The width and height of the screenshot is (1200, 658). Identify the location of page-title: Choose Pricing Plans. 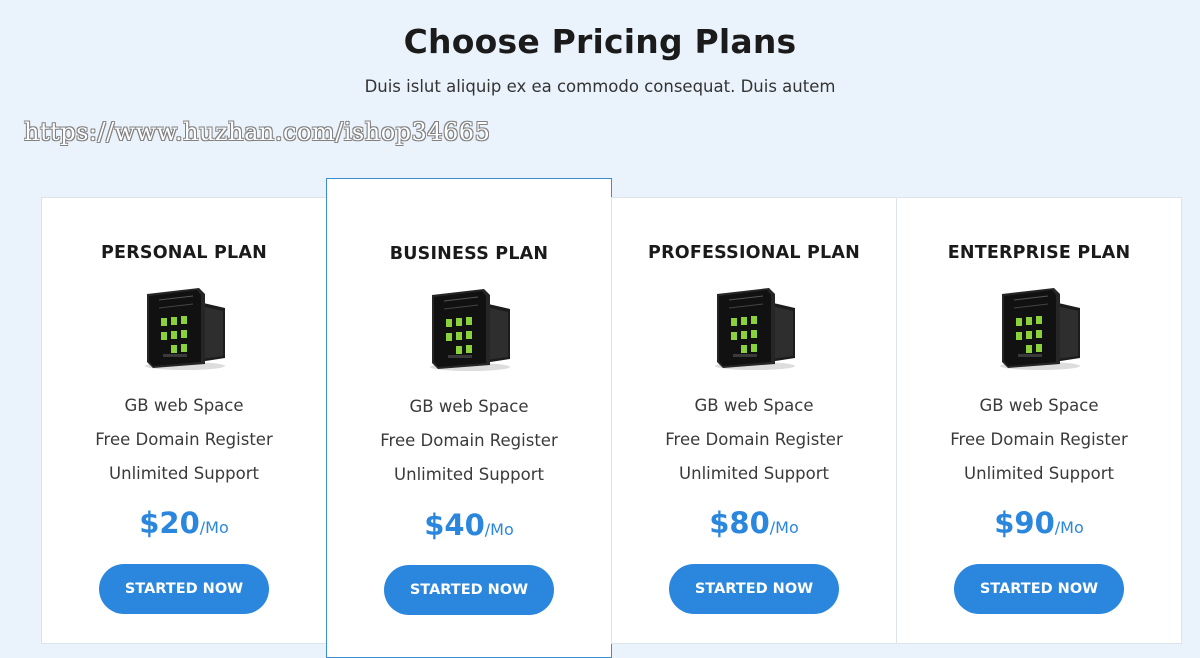
(600, 41).